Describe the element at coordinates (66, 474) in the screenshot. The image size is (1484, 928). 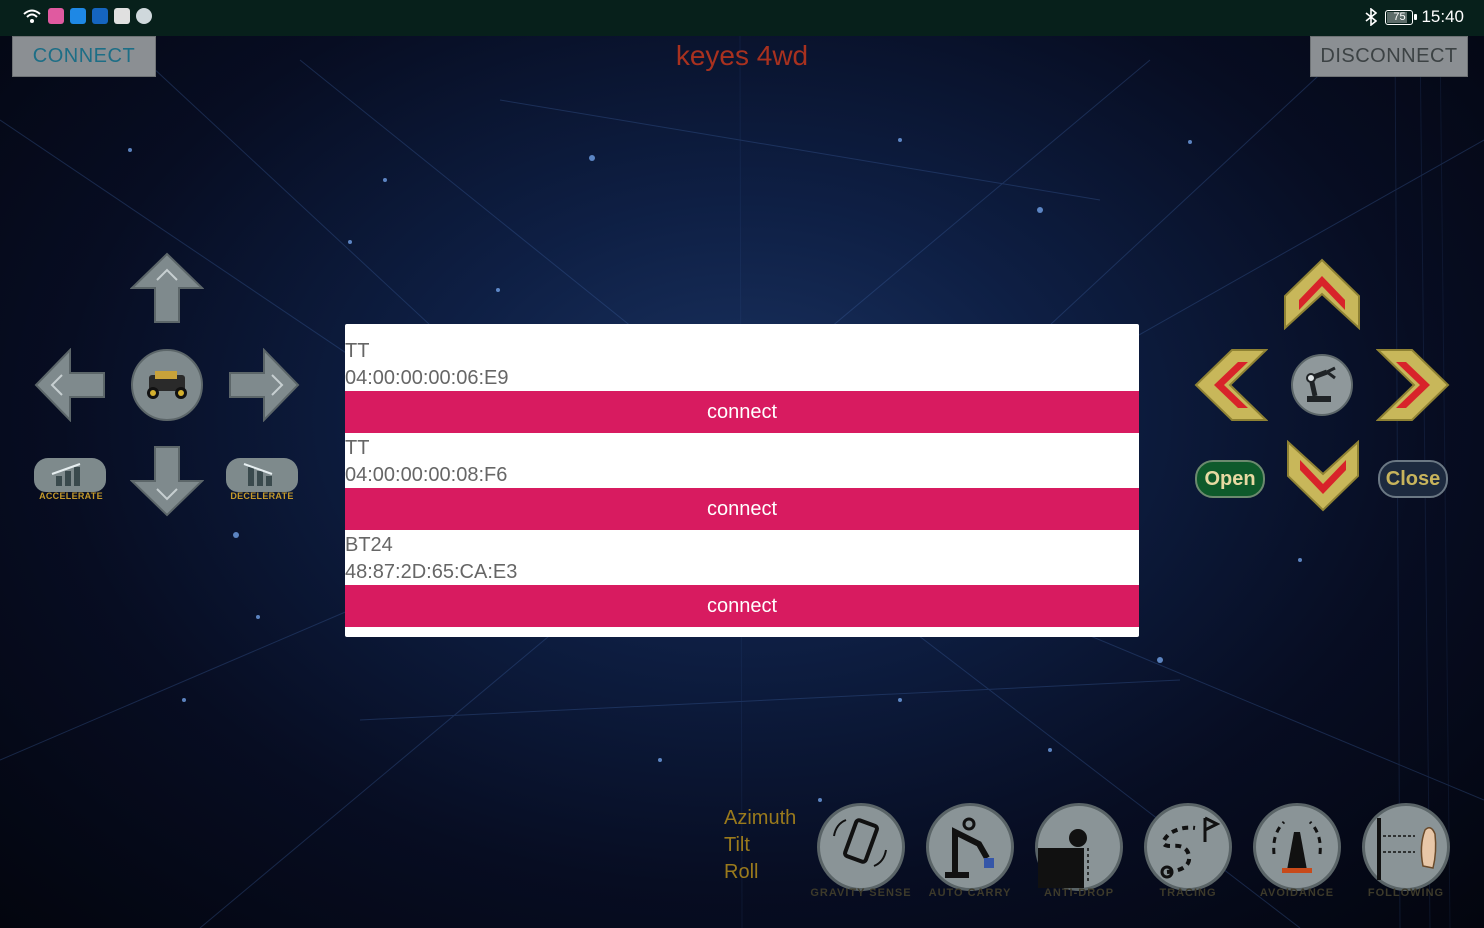
I see `speed-up-icon` at that location.